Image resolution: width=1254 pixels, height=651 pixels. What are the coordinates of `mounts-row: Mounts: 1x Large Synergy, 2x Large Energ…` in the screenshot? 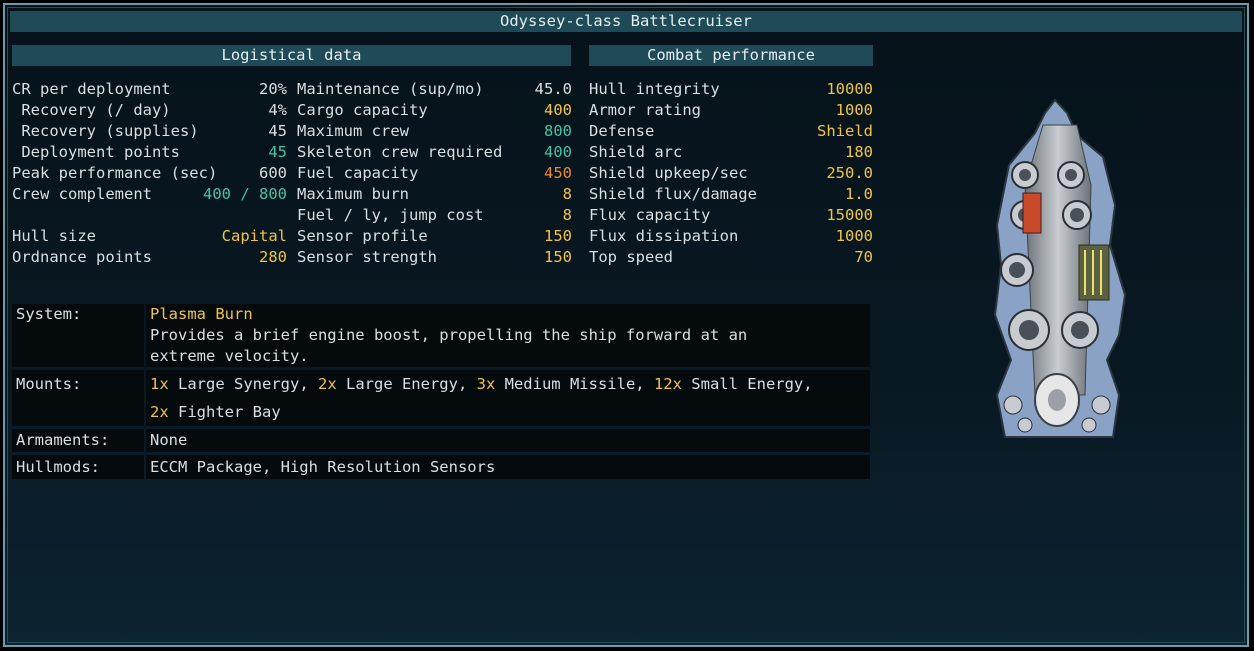 It's located at (441, 398).